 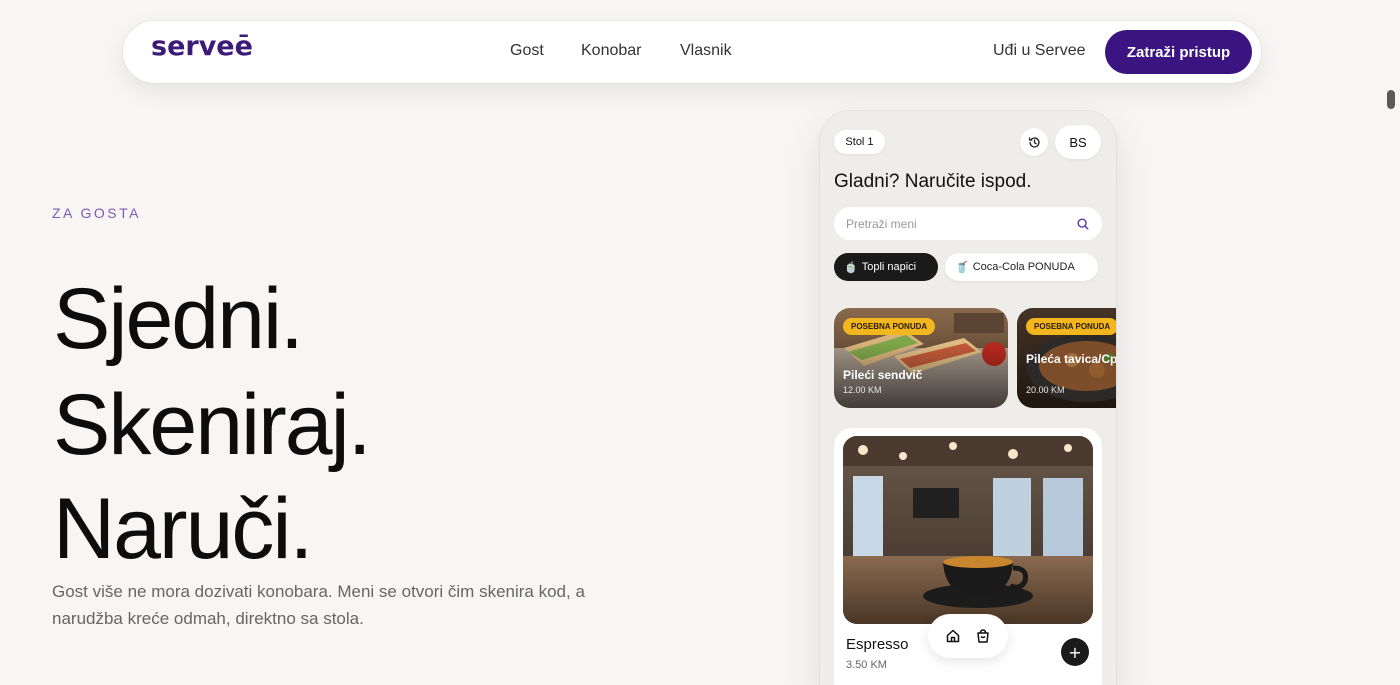 I want to click on headline-line-1: Sjedni., so click(x=178, y=319).